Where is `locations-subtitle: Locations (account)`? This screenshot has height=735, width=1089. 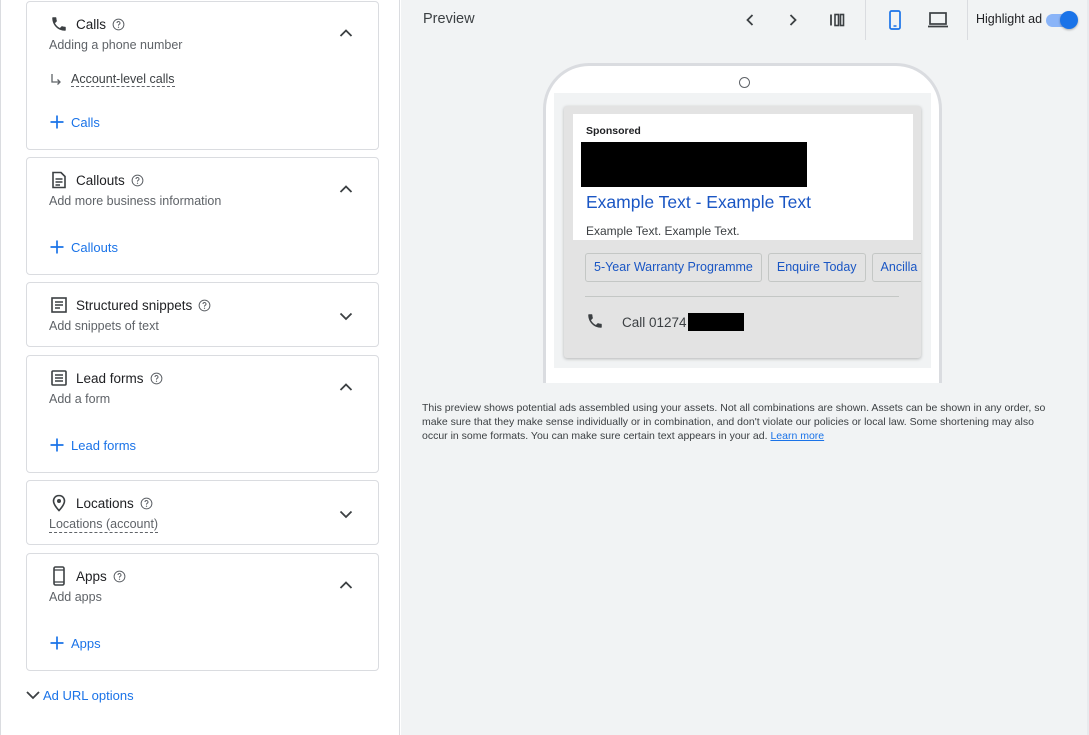 locations-subtitle: Locations (account) is located at coordinates (104, 525).